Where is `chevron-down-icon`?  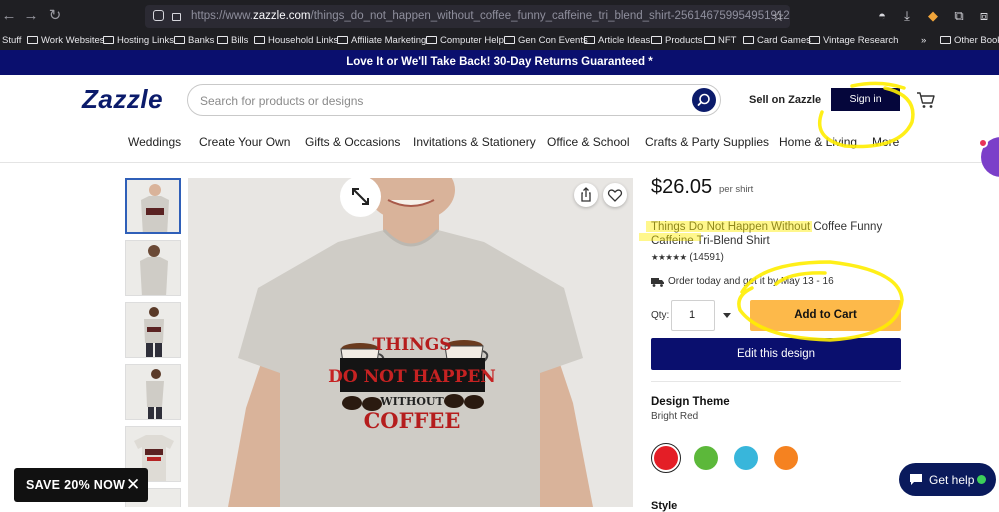
chevron-down-icon is located at coordinates (727, 315).